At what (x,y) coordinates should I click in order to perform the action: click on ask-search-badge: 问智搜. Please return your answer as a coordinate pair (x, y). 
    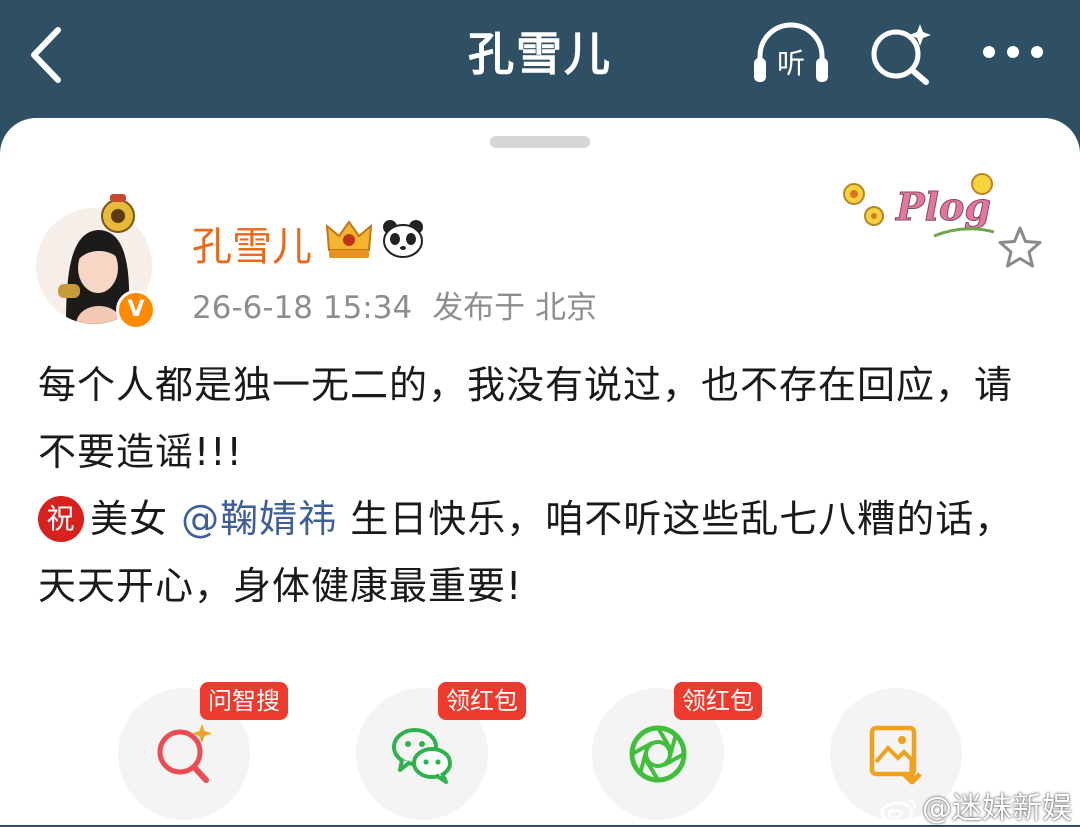
    Looking at the image, I should click on (244, 701).